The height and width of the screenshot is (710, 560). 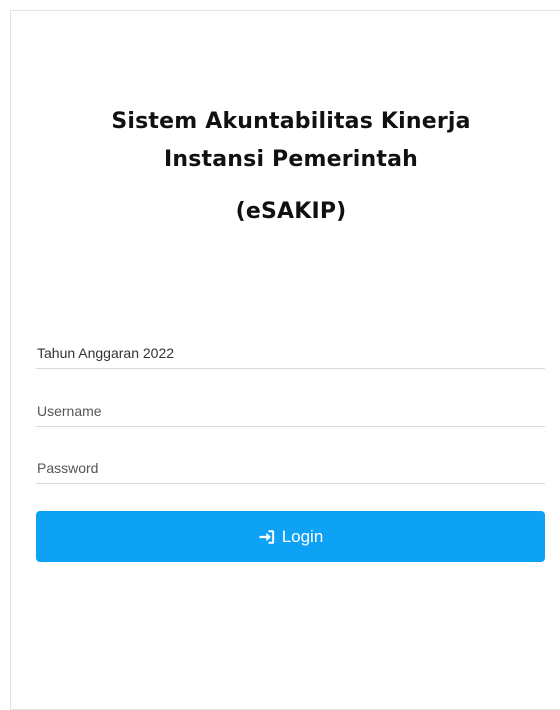 I want to click on login-button: Login, so click(x=290, y=536).